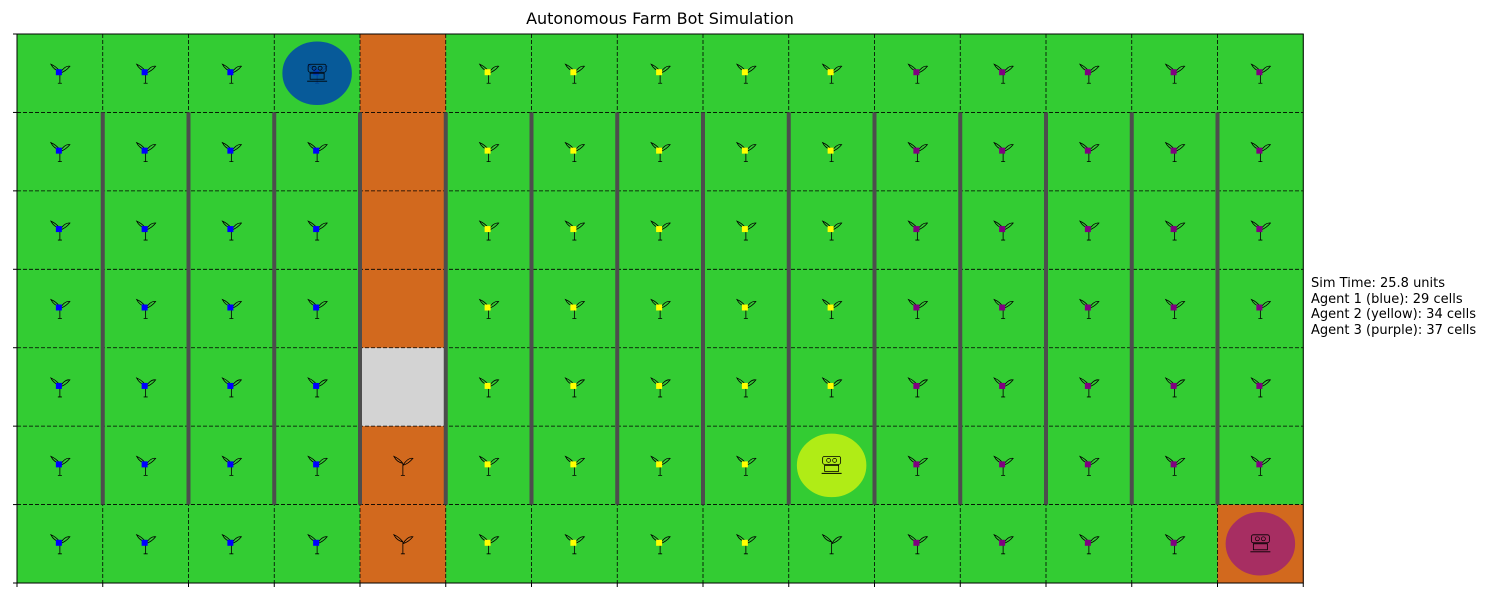 This screenshot has height=600, width=1500. I want to click on agent1-stat-text: Agent 1 (blue): 29 cells, so click(1387, 299).